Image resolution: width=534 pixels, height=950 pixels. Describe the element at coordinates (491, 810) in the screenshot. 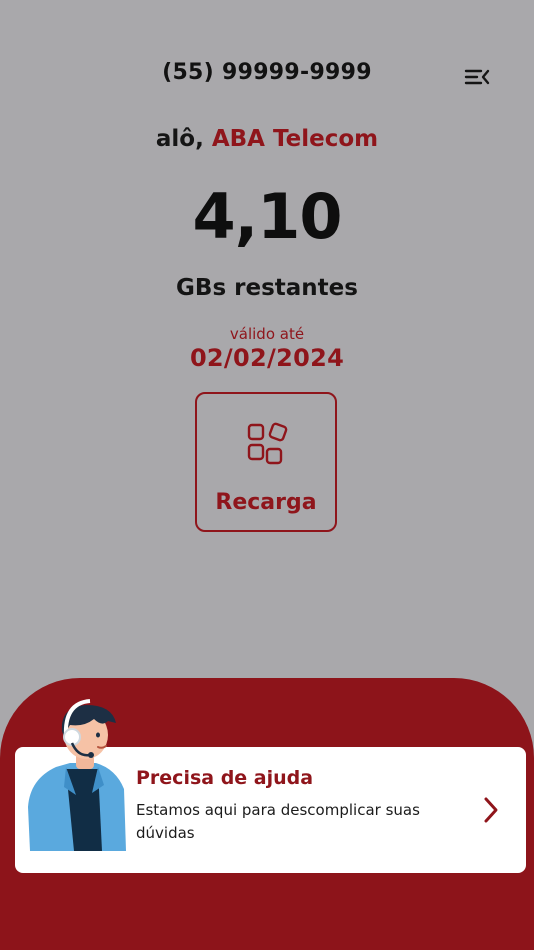

I see `chevron-right-icon` at that location.